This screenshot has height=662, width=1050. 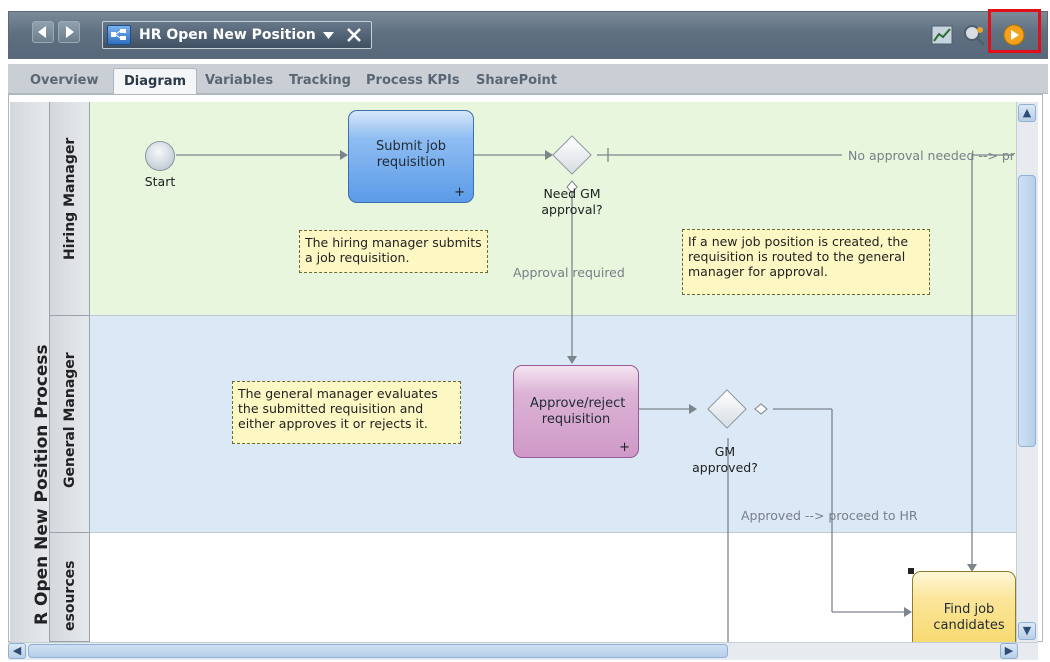 I want to click on flow-label-approved: Approved --> proceed to HR, so click(x=829, y=515).